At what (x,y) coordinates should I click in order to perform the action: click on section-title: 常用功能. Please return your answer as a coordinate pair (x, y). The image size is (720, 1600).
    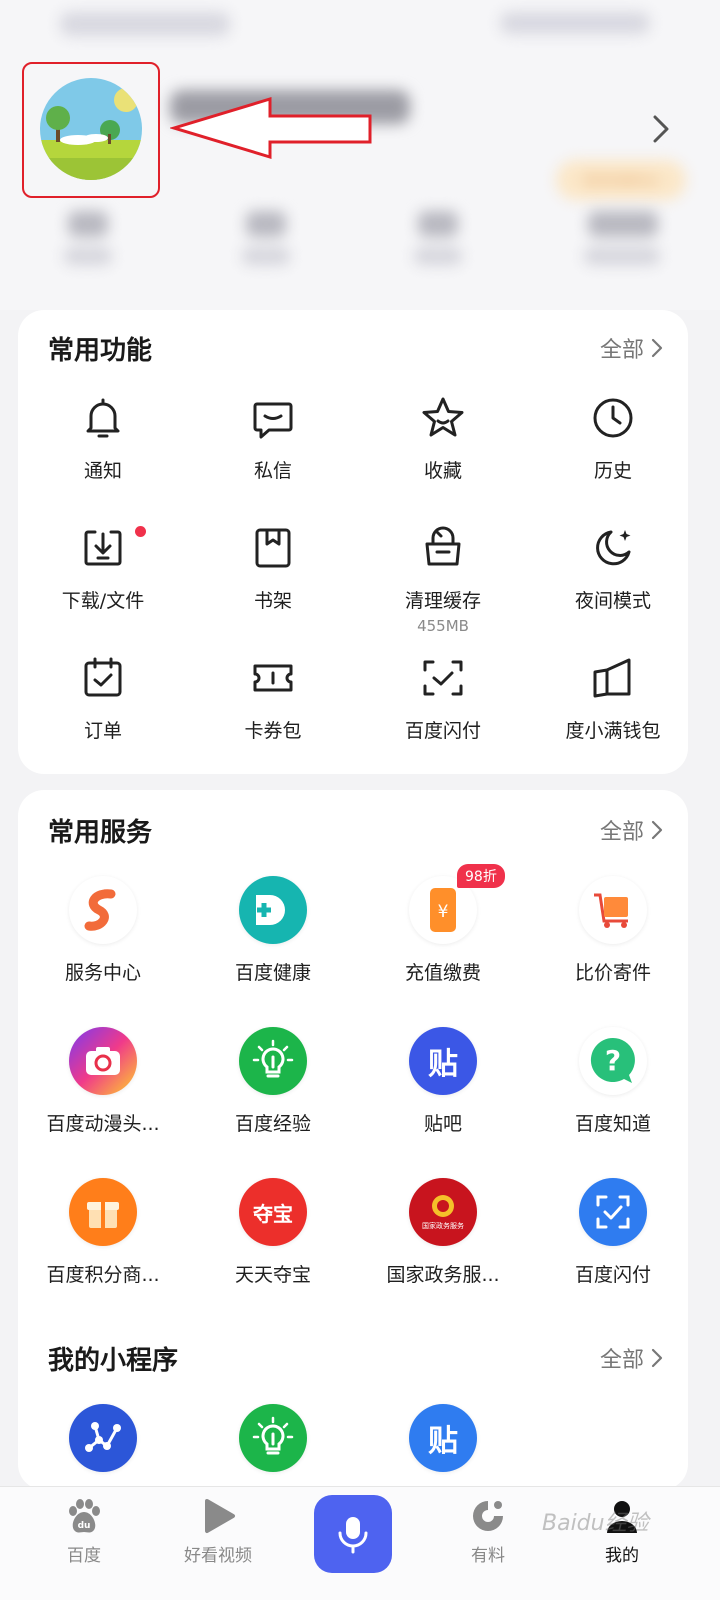
    Looking at the image, I should click on (100, 351).